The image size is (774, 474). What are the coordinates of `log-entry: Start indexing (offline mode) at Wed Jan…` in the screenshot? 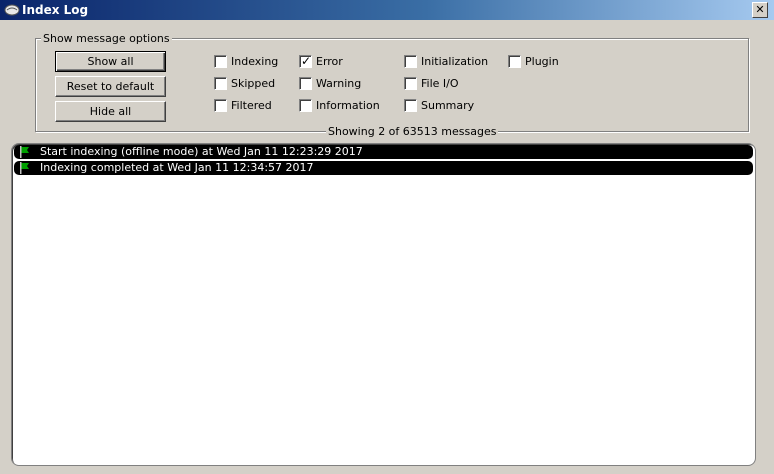 It's located at (383, 152).